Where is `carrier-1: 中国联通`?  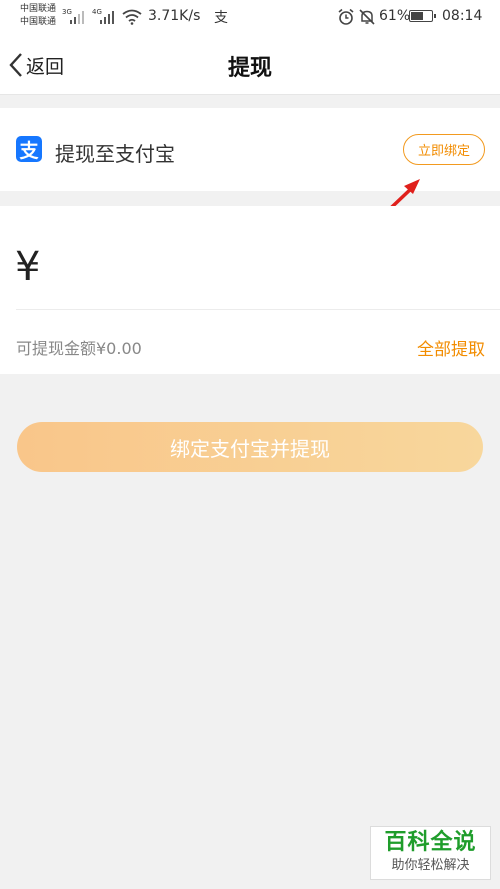 carrier-1: 中国联通 is located at coordinates (38, 9).